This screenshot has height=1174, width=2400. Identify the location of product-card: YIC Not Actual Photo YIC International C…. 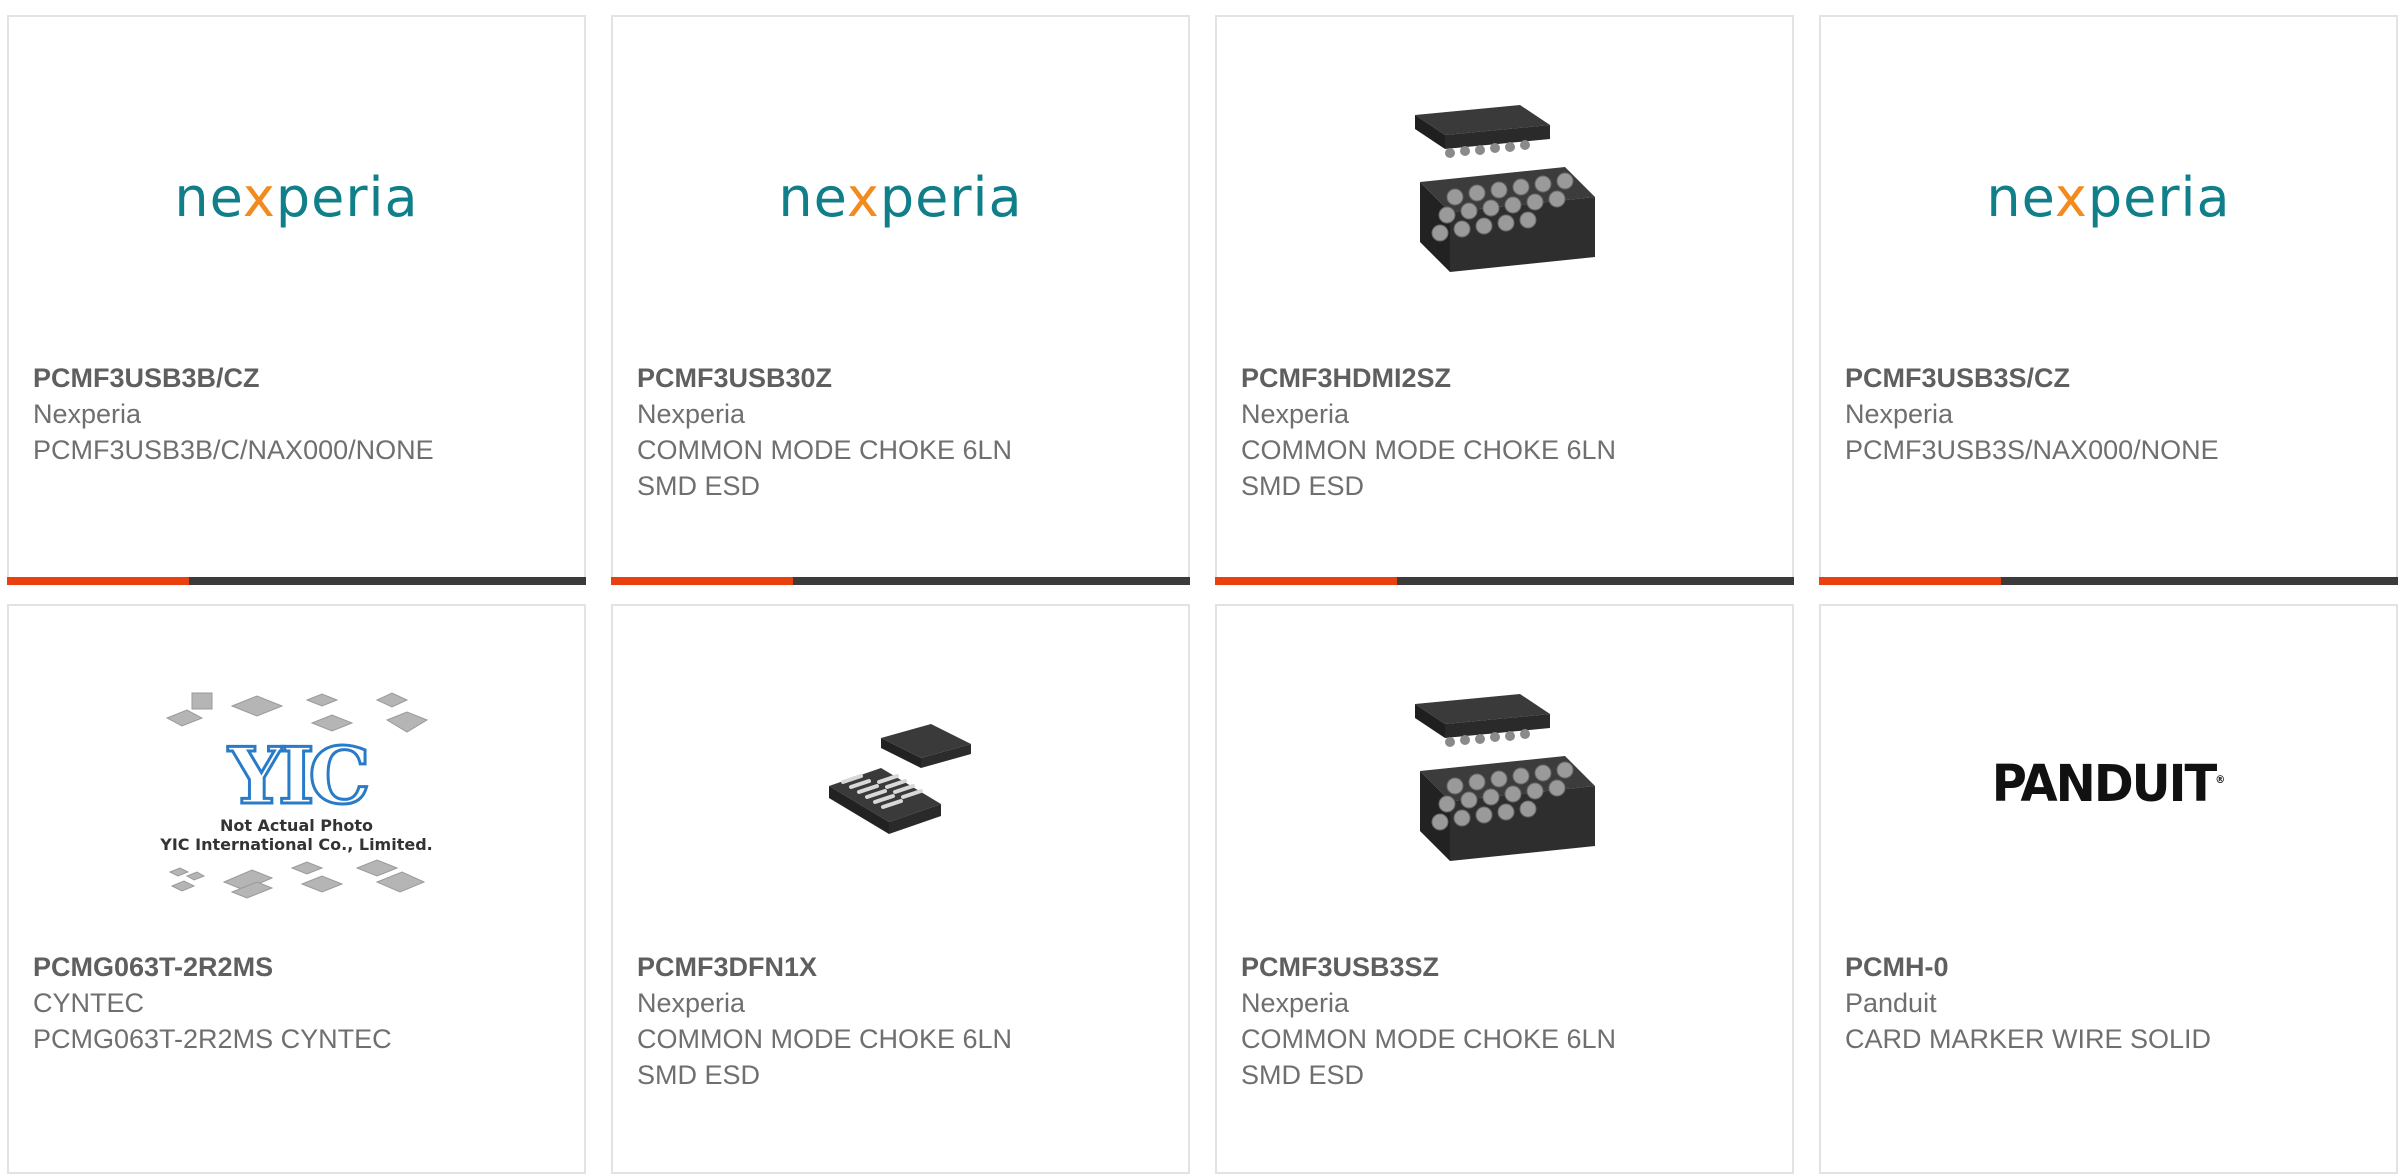
(296, 889).